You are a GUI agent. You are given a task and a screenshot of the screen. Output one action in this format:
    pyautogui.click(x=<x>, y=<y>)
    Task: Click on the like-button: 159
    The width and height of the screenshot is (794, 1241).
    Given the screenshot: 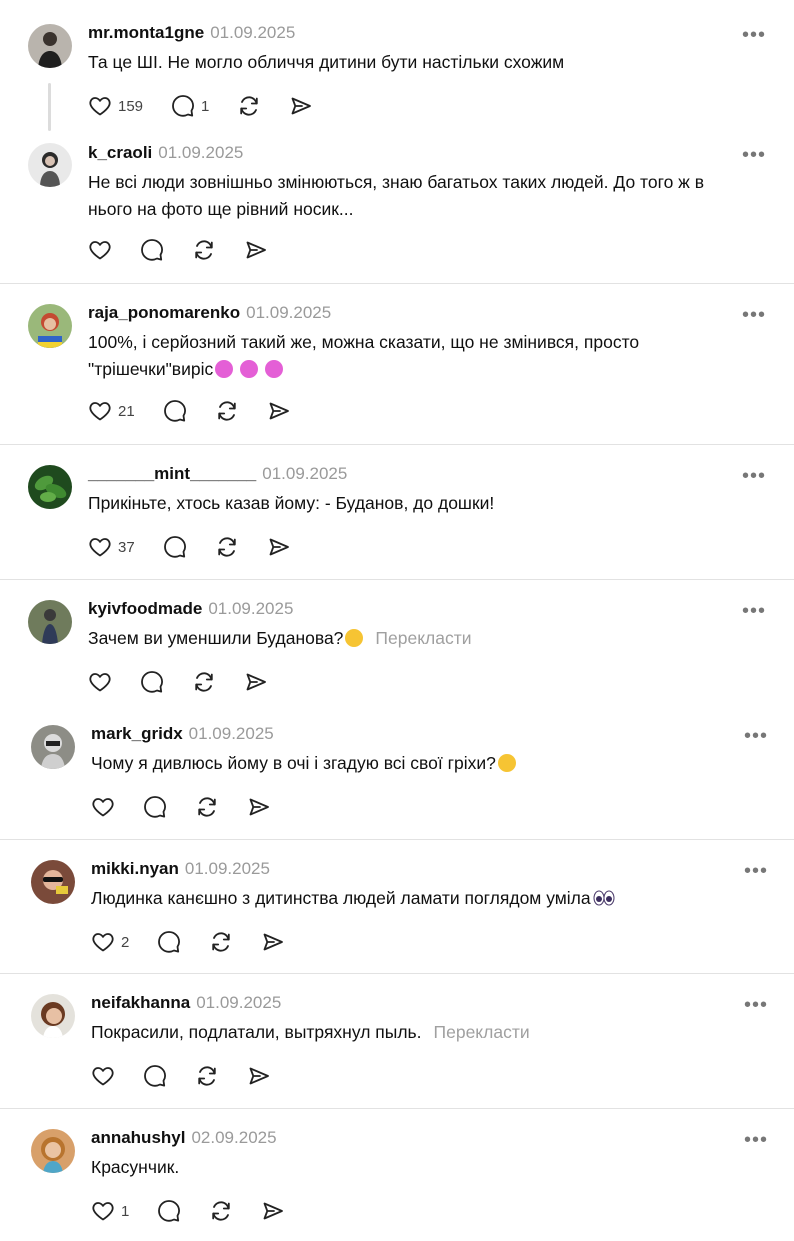 What is the action you would take?
    pyautogui.click(x=115, y=106)
    